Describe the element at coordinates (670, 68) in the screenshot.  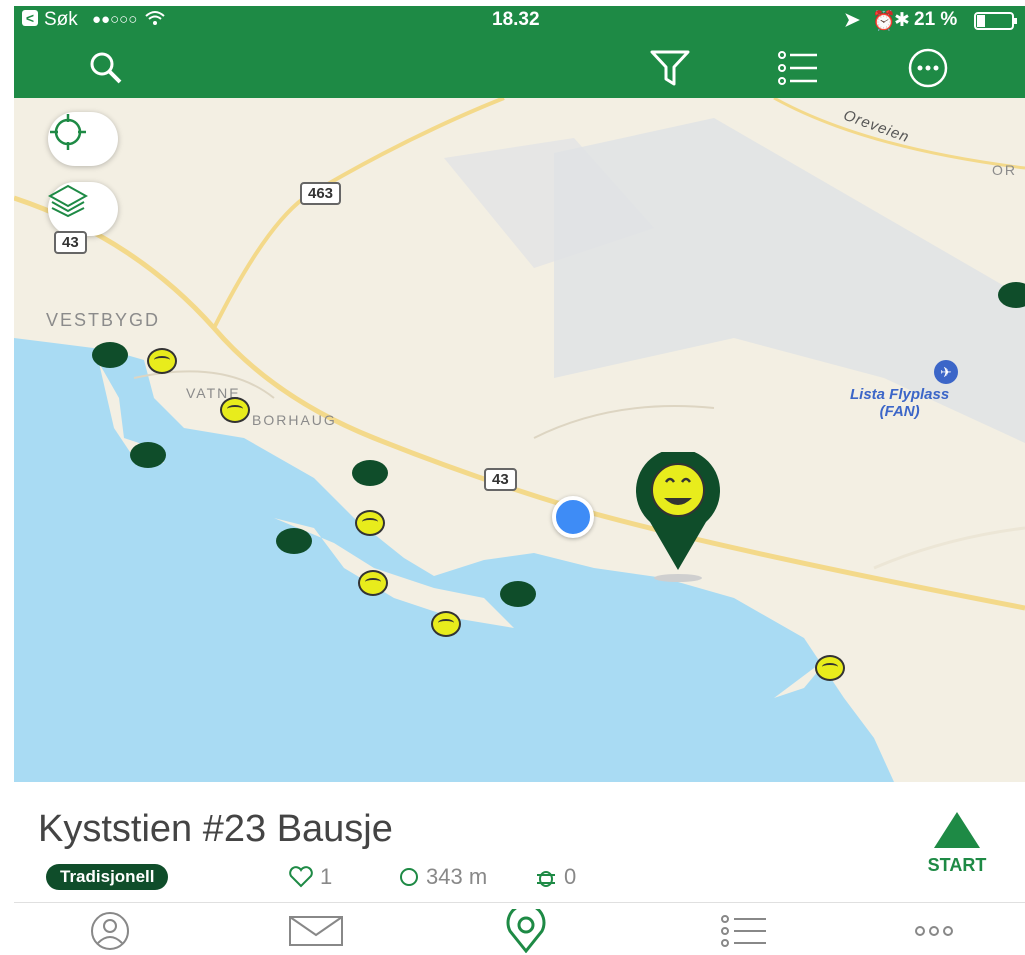
I see `filter-icon` at that location.